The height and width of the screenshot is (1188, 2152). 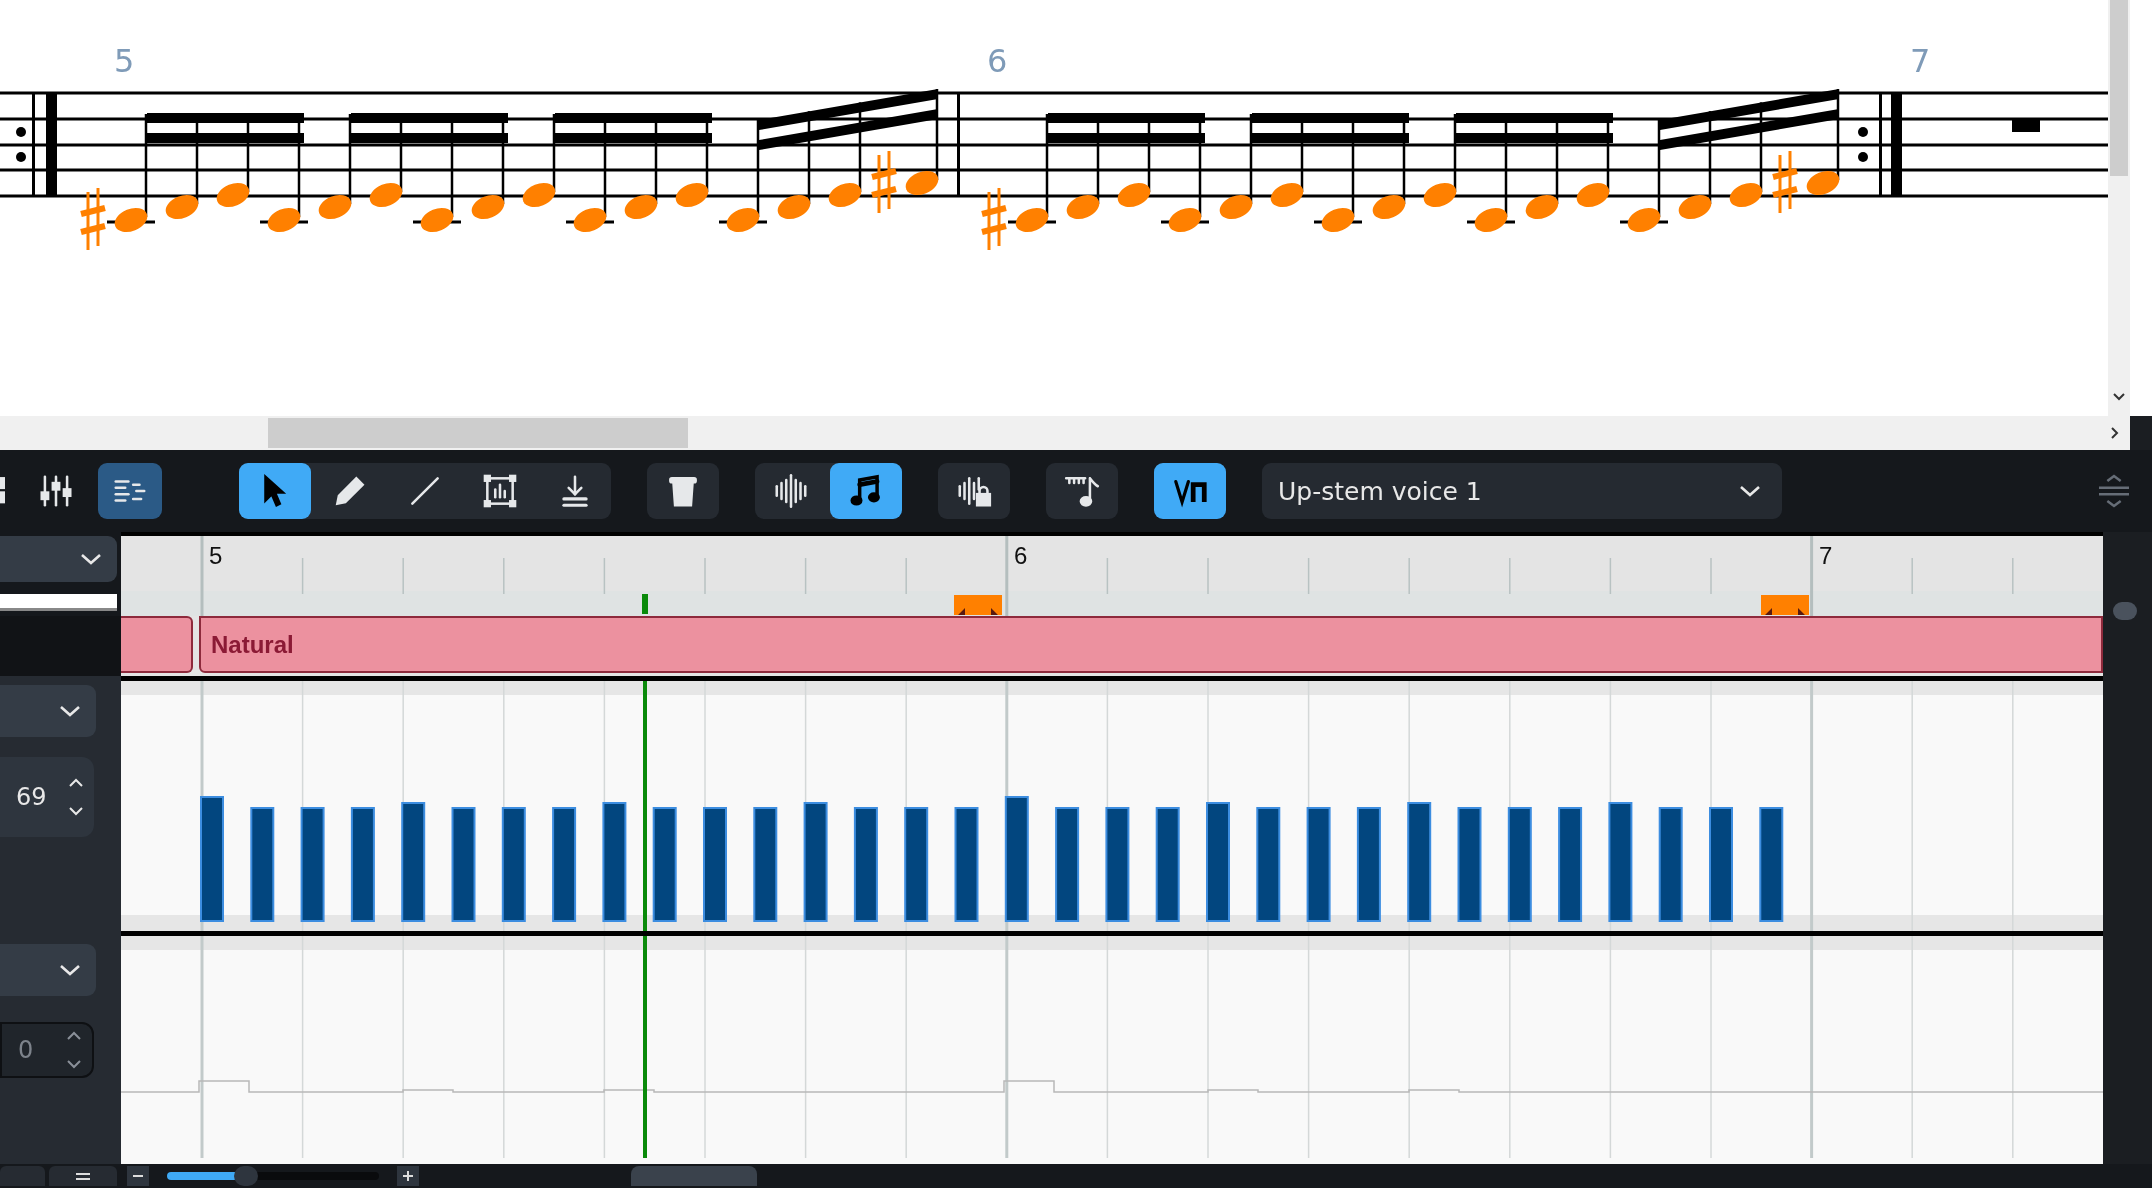 What do you see at coordinates (2115, 433) in the screenshot?
I see `chevron-right-icon` at bounding box center [2115, 433].